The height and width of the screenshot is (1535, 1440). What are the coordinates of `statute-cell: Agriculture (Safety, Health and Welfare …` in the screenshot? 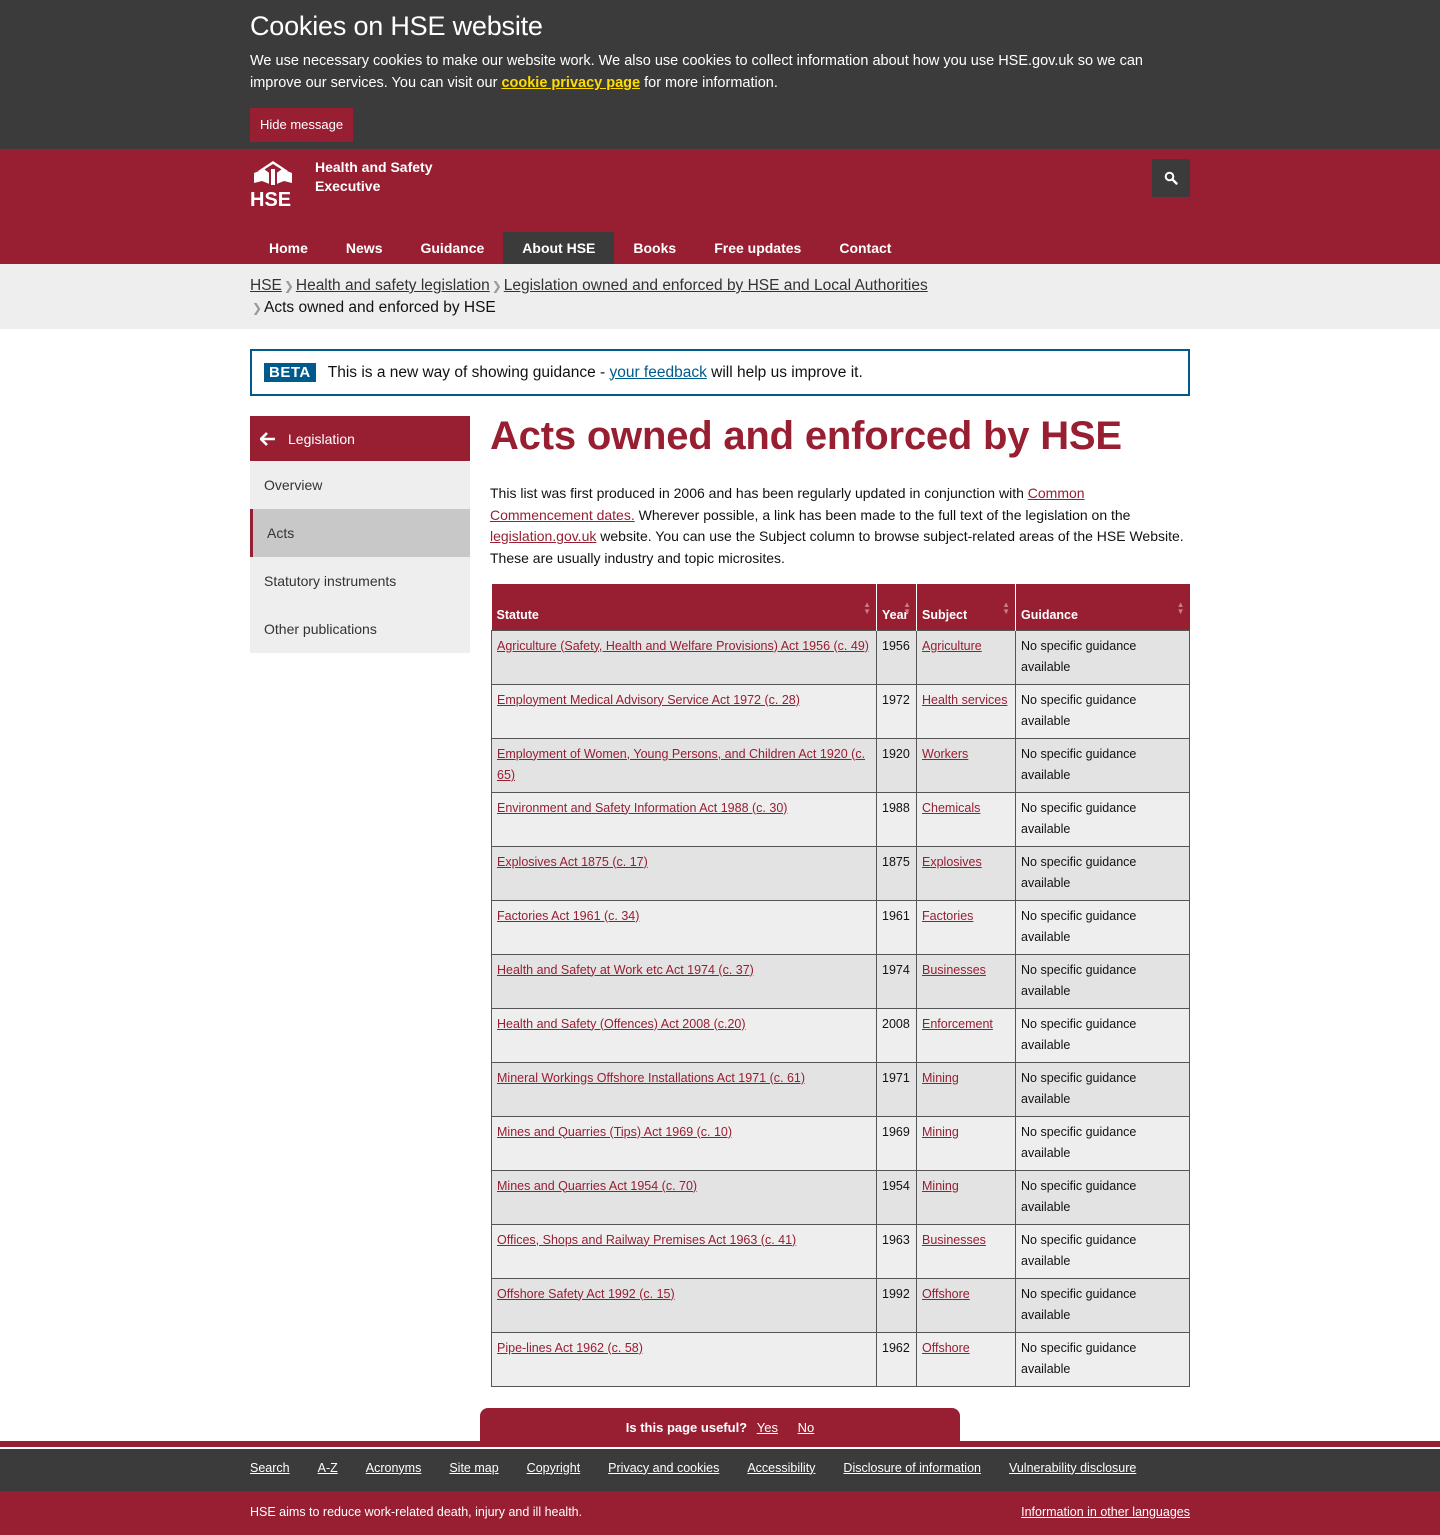 It's located at (684, 657).